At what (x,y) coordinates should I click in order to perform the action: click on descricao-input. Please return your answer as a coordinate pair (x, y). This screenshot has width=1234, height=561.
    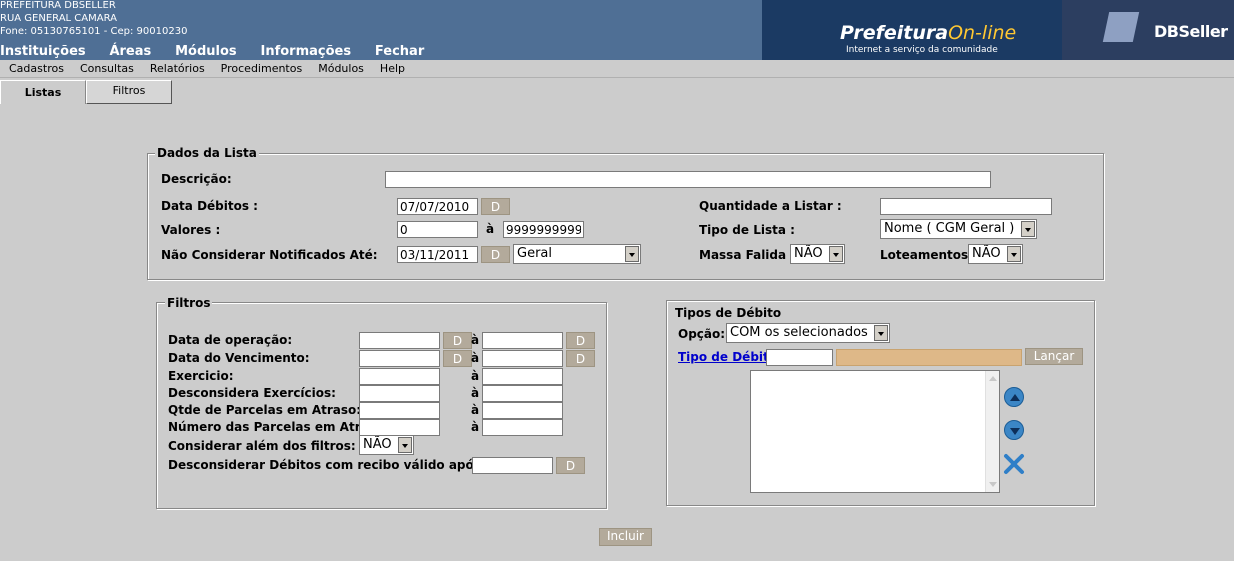
    Looking at the image, I should click on (688, 179).